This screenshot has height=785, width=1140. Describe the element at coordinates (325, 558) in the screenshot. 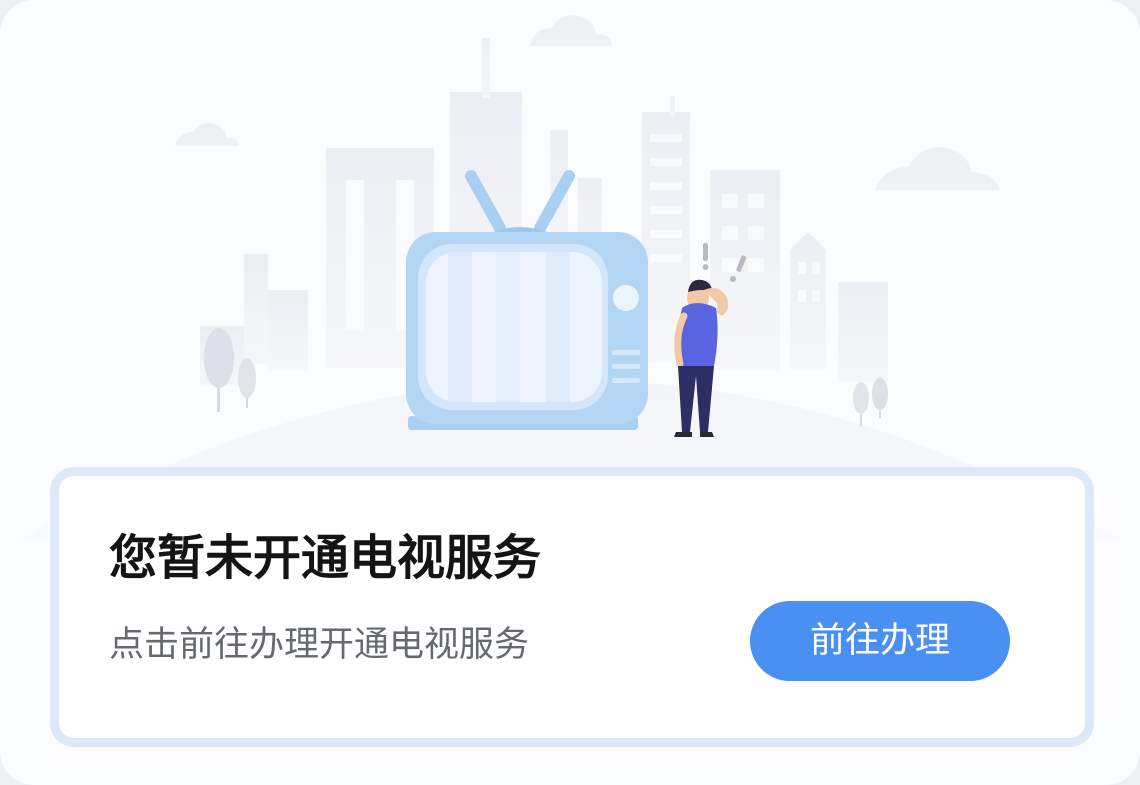

I see `page-title: 您暂未开通电视服务` at that location.